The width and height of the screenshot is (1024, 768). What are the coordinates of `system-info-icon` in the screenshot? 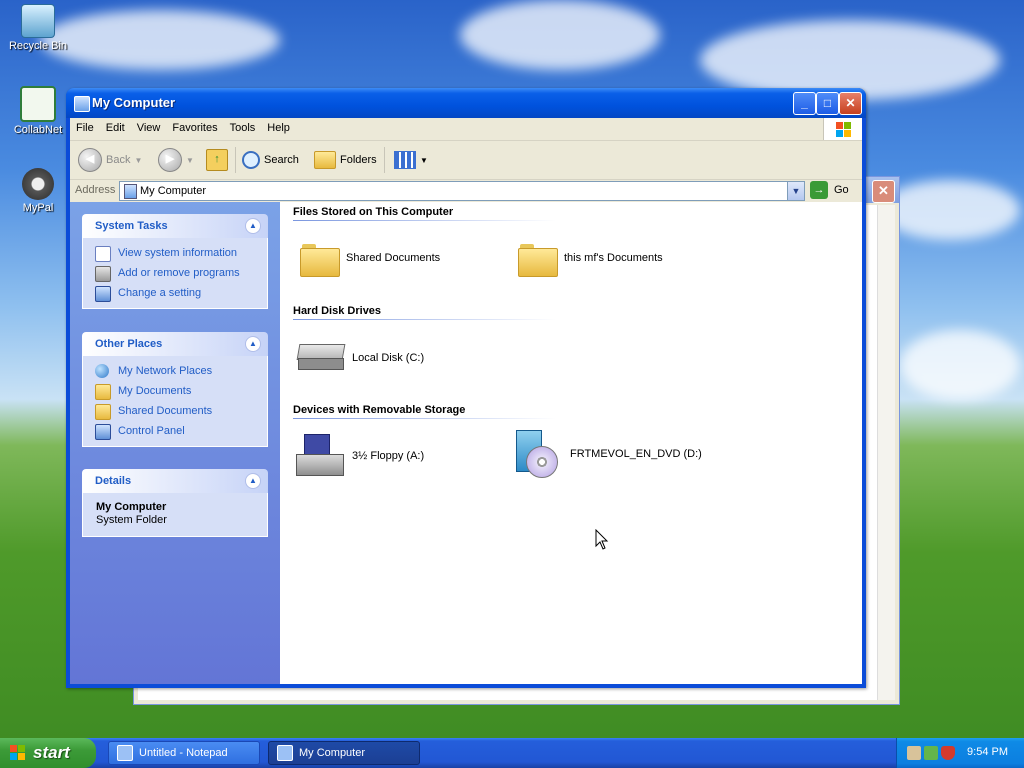 It's located at (103, 254).